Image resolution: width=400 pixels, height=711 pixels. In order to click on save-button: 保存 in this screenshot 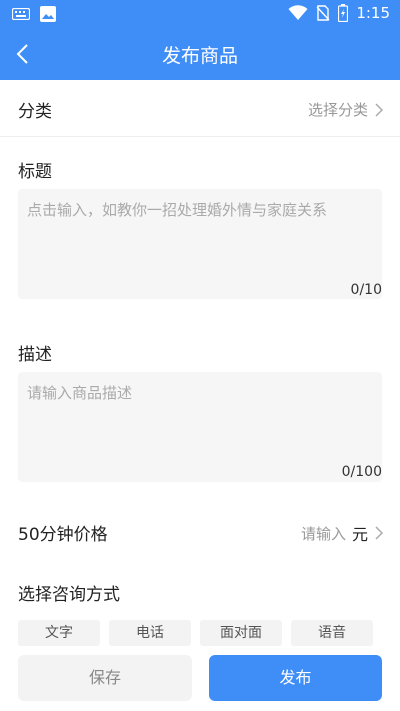, I will do `click(105, 678)`.